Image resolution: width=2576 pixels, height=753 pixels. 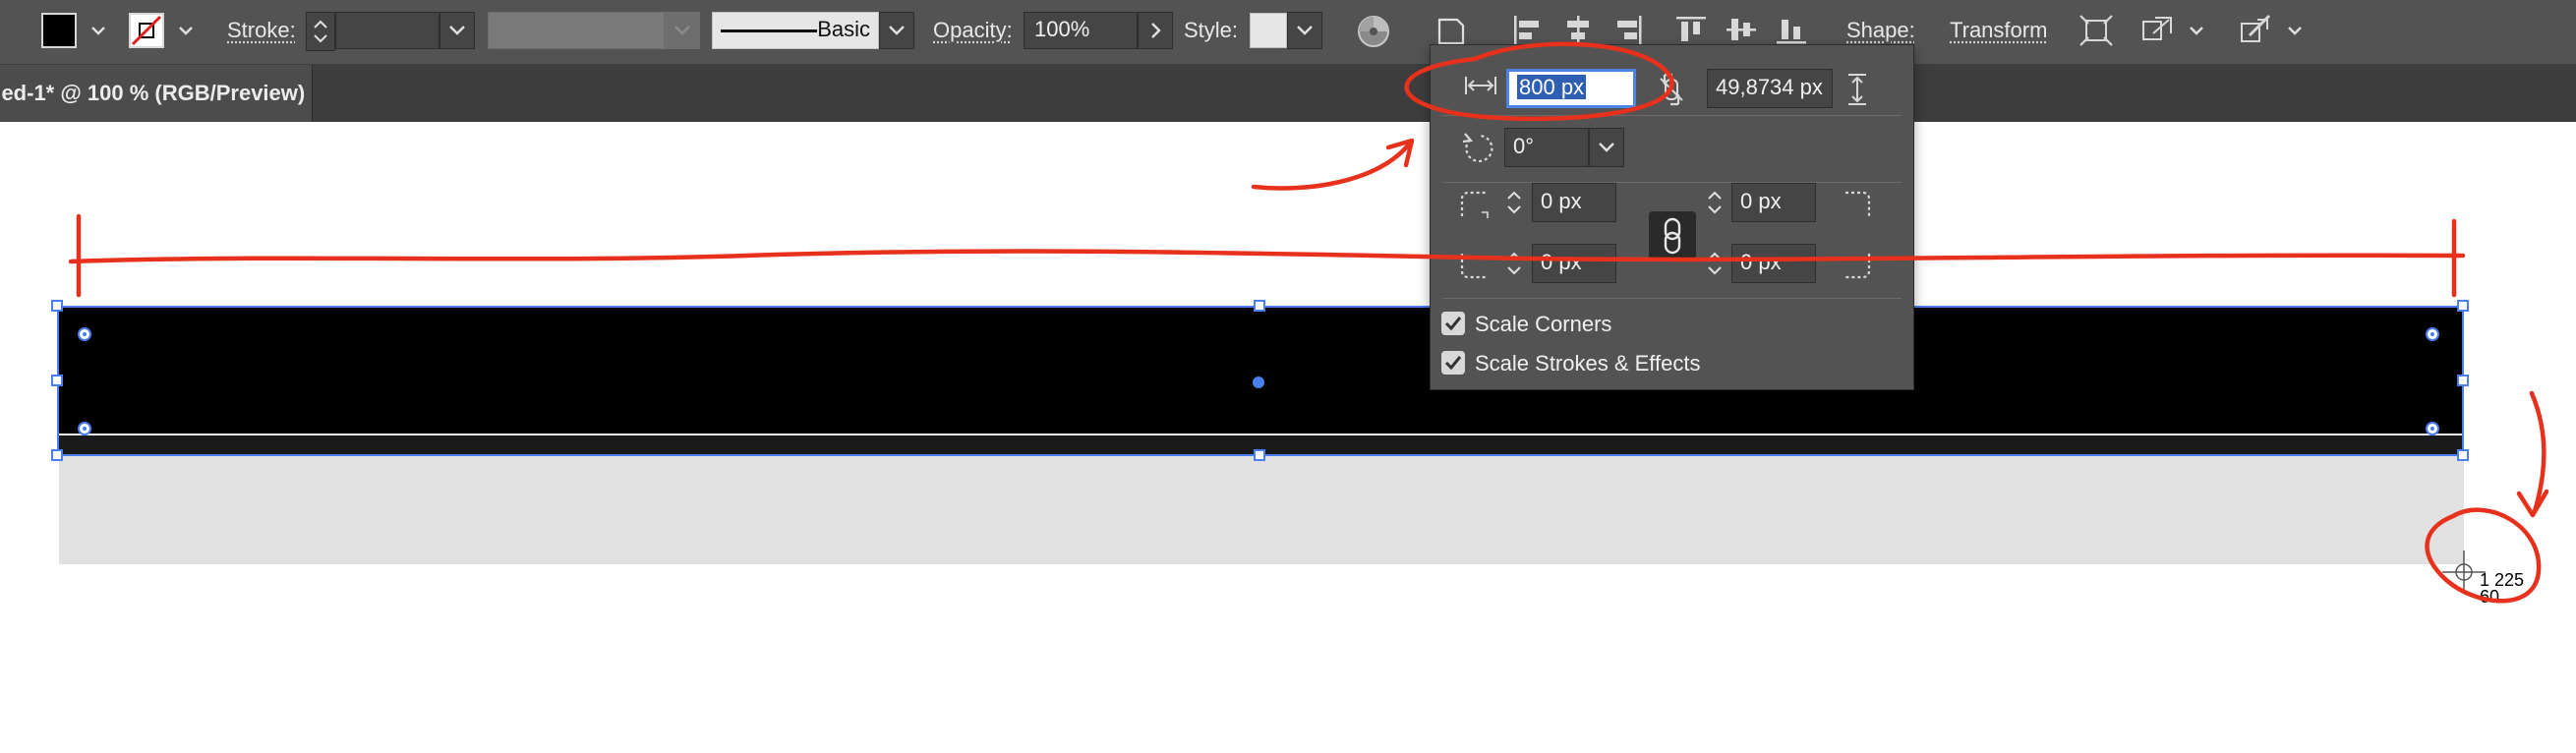 What do you see at coordinates (2490, 597) in the screenshot?
I see `cursor-y-readout: 60` at bounding box center [2490, 597].